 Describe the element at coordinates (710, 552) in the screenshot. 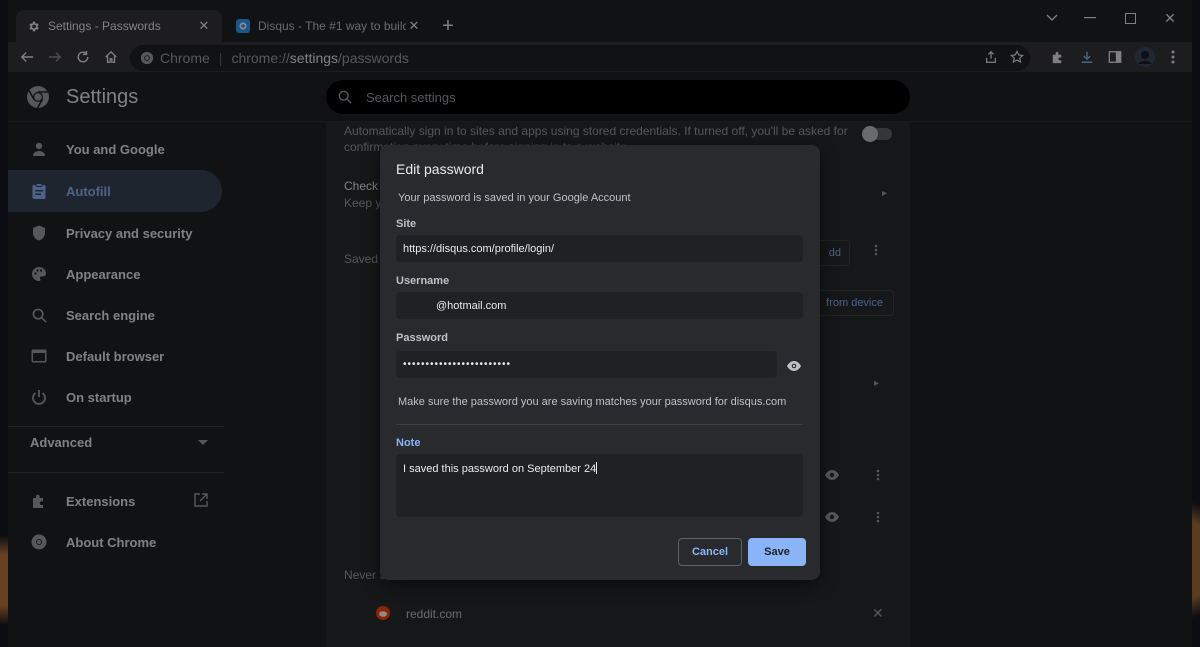

I see `cancel-button: Cancel` at that location.